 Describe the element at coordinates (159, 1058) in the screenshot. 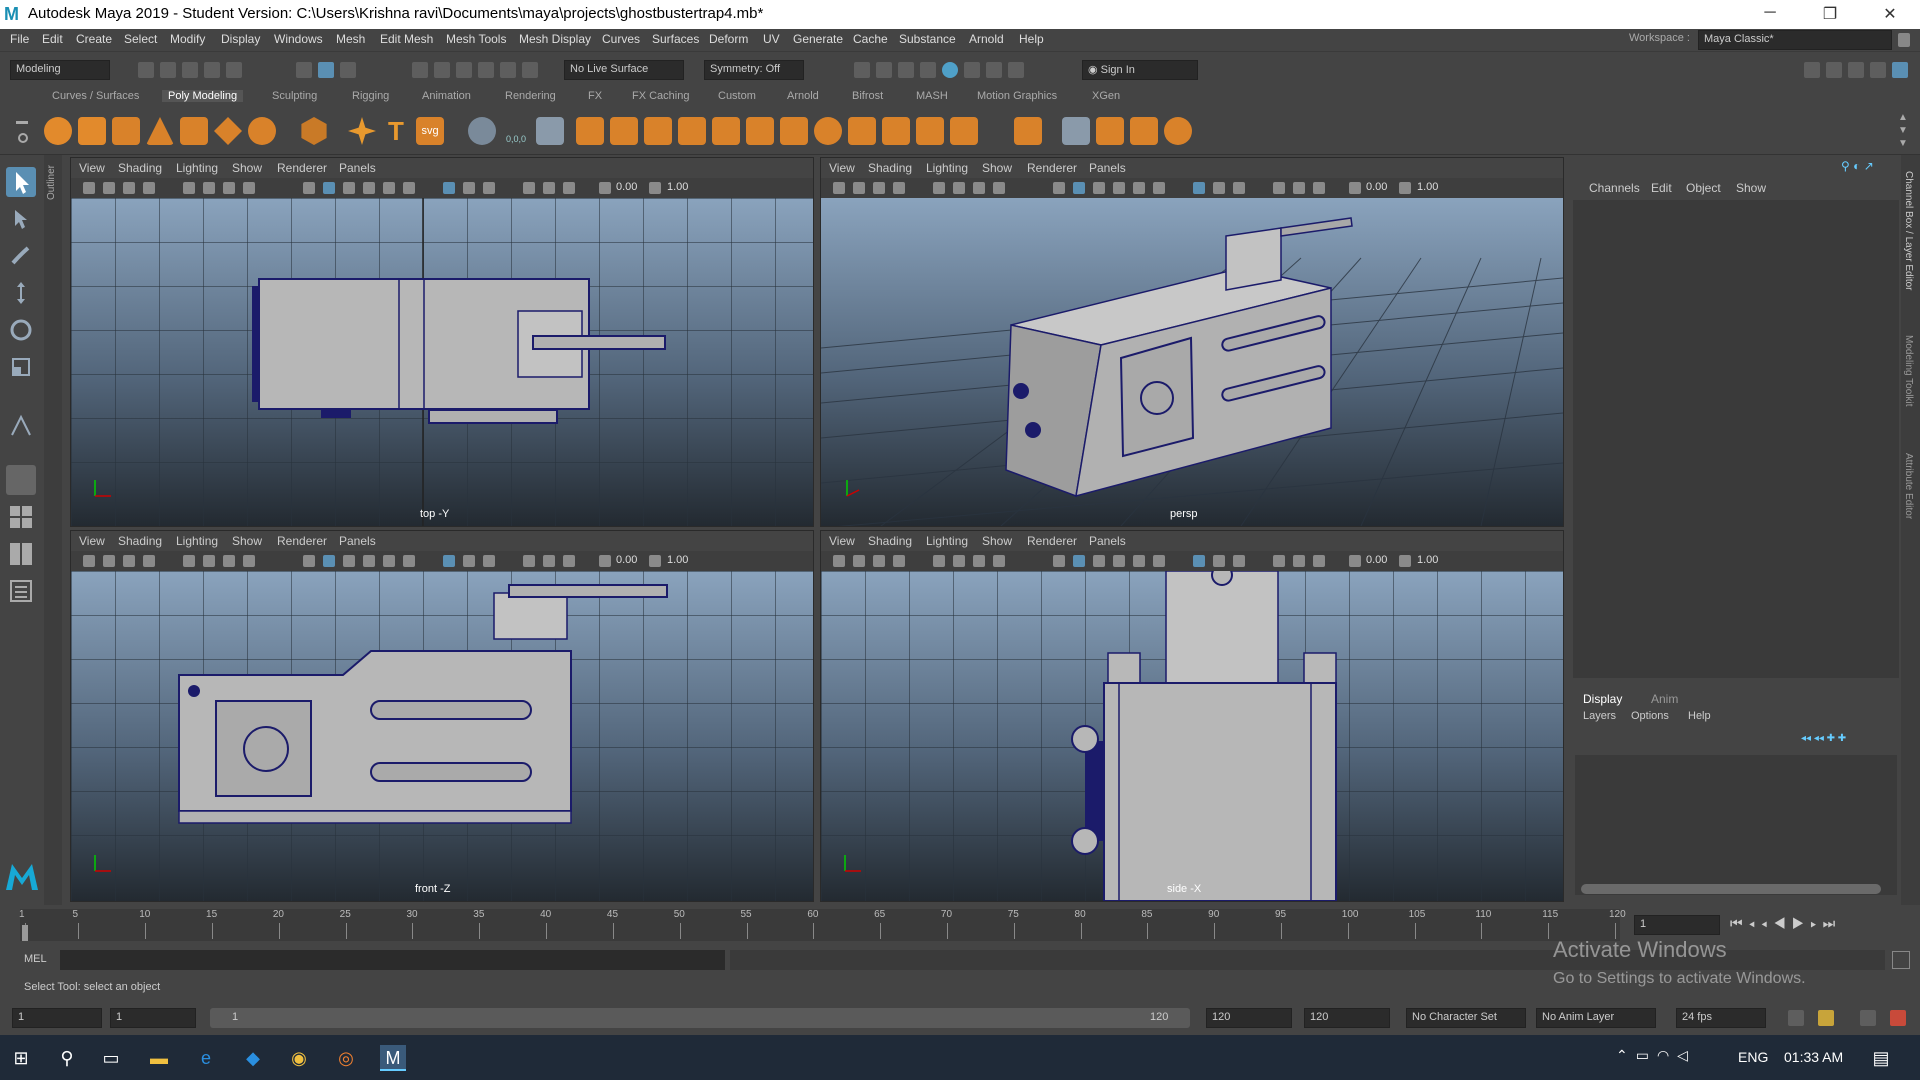

I see `file-explorer-icon: ▬` at that location.